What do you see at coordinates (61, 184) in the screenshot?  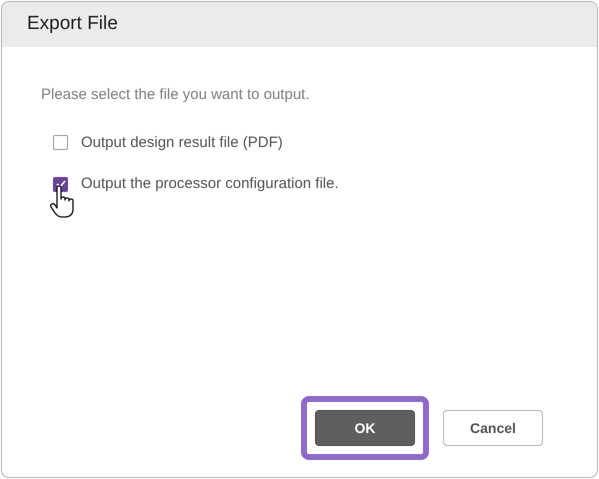 I see `check-icon` at bounding box center [61, 184].